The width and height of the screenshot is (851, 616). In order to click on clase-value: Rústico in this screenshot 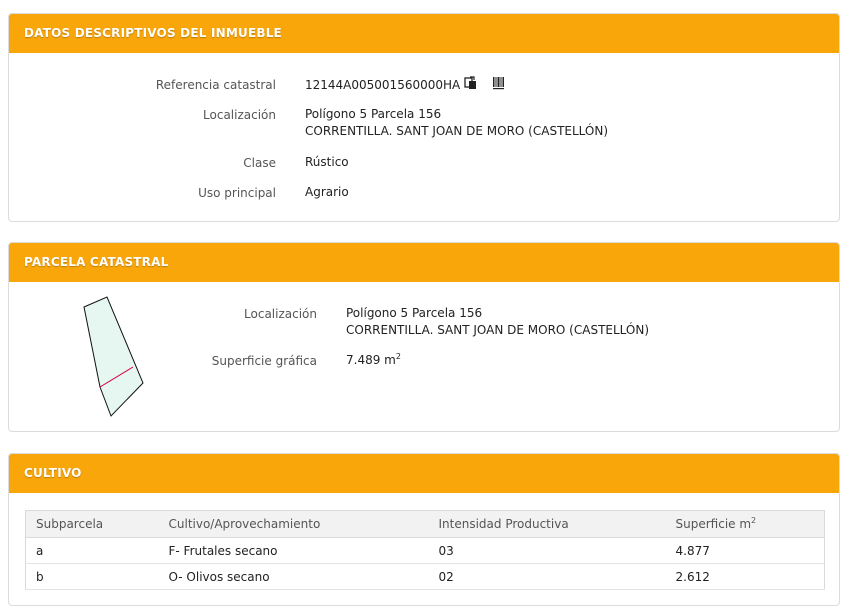, I will do `click(327, 162)`.